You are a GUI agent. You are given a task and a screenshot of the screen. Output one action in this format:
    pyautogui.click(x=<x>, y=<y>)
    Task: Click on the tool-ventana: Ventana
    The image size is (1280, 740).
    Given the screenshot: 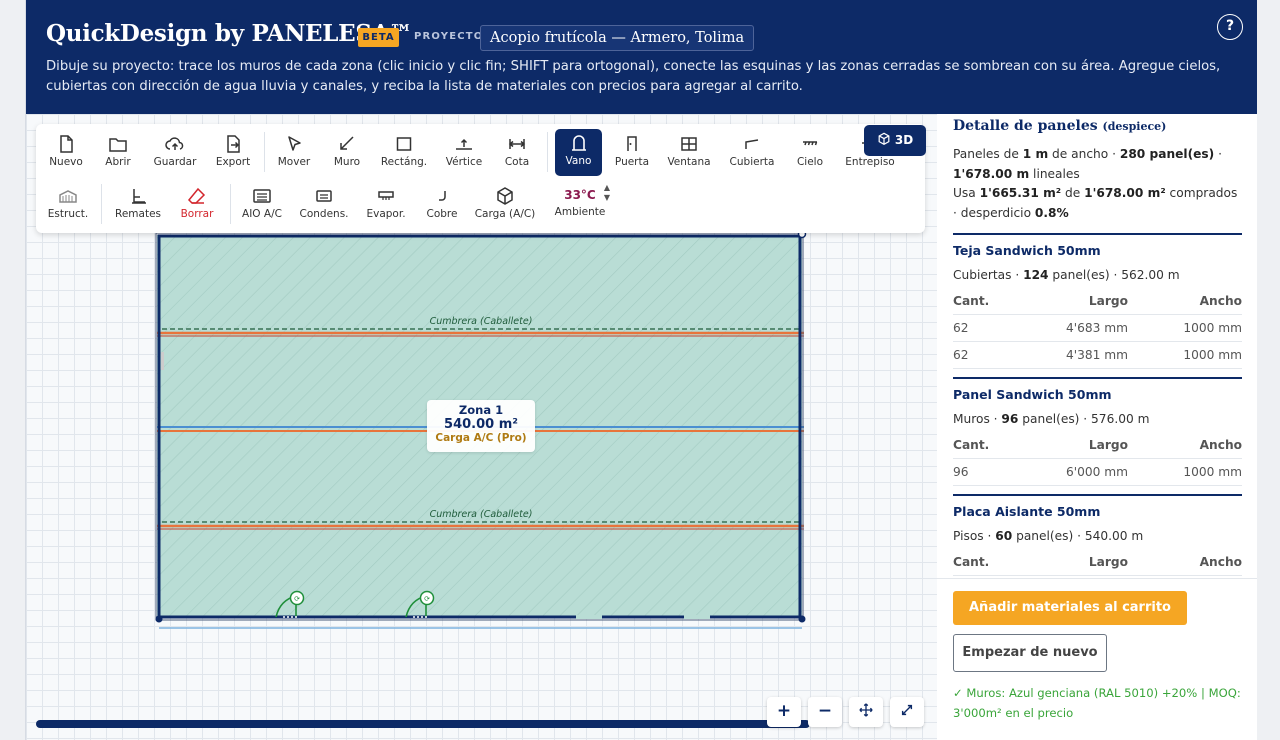 What is the action you would take?
    pyautogui.click(x=689, y=154)
    